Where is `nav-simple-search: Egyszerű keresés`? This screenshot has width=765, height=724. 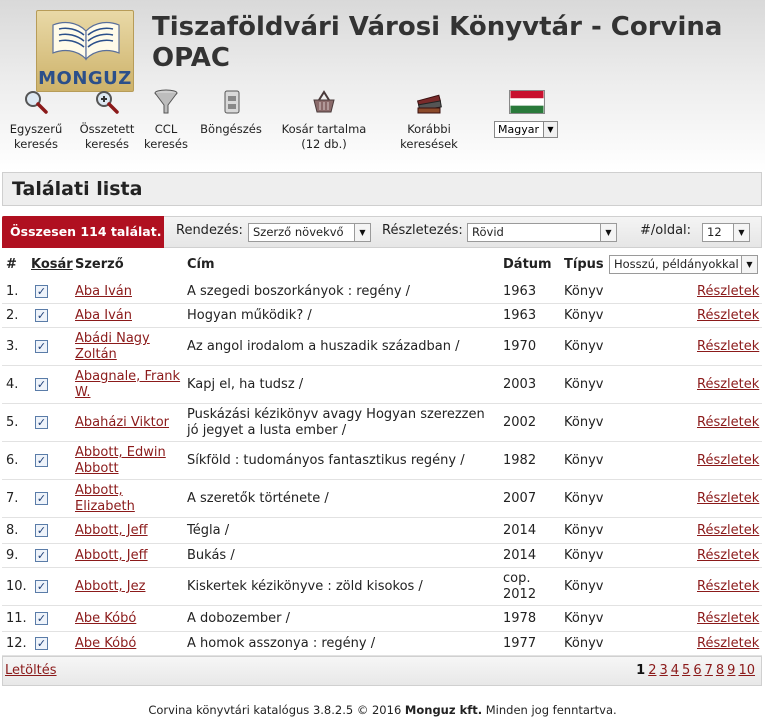
nav-simple-search: Egyszerű keresés is located at coordinates (36, 120).